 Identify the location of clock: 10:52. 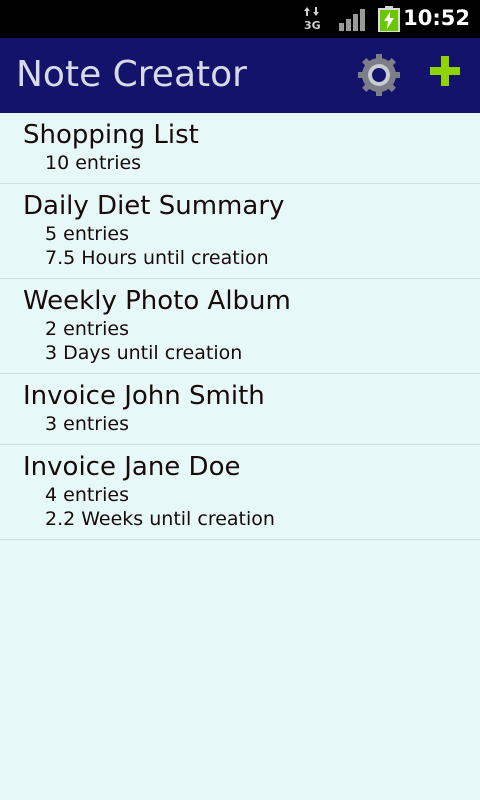
(436, 18).